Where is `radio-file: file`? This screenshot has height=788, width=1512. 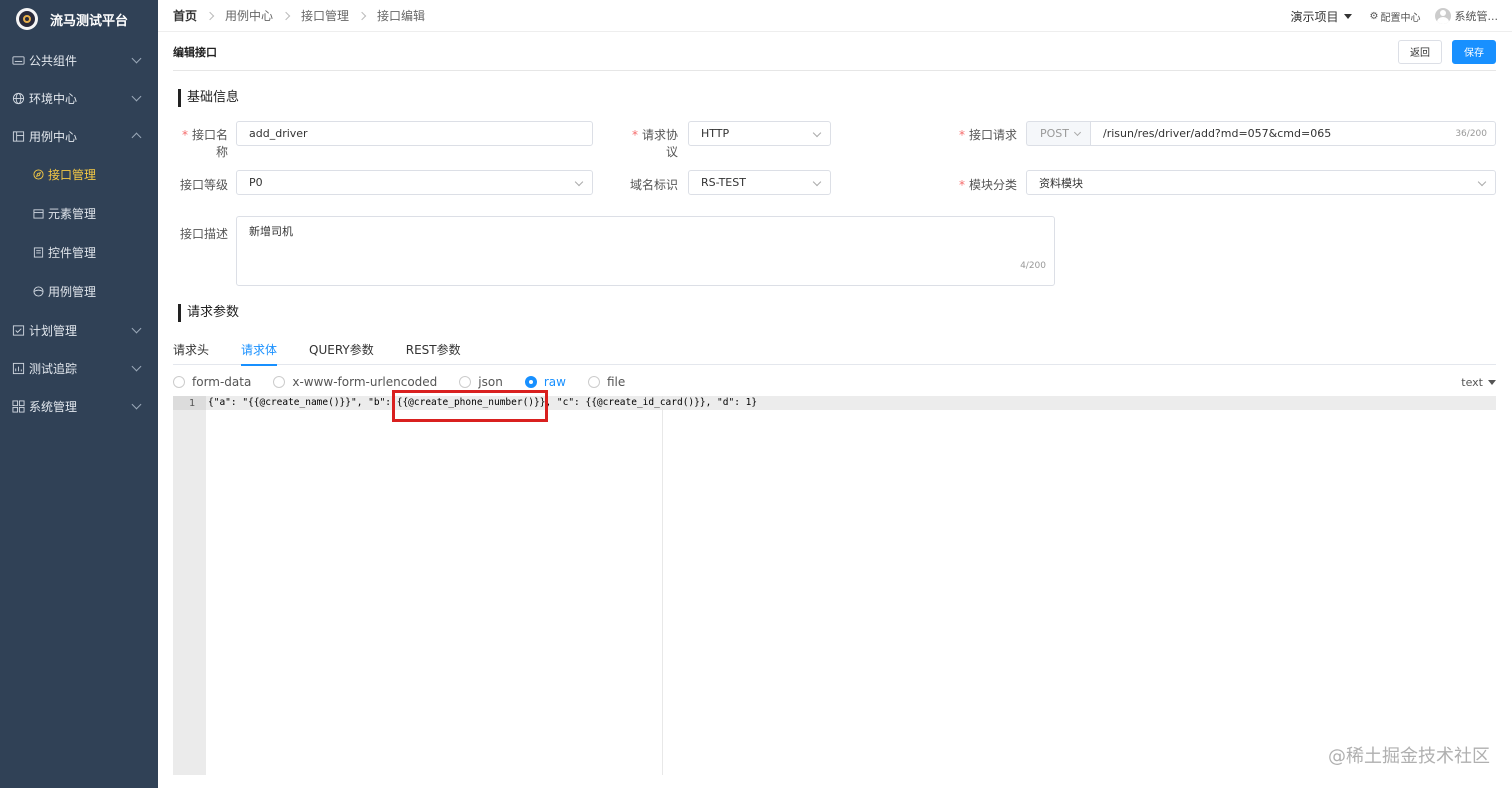
radio-file: file is located at coordinates (606, 382).